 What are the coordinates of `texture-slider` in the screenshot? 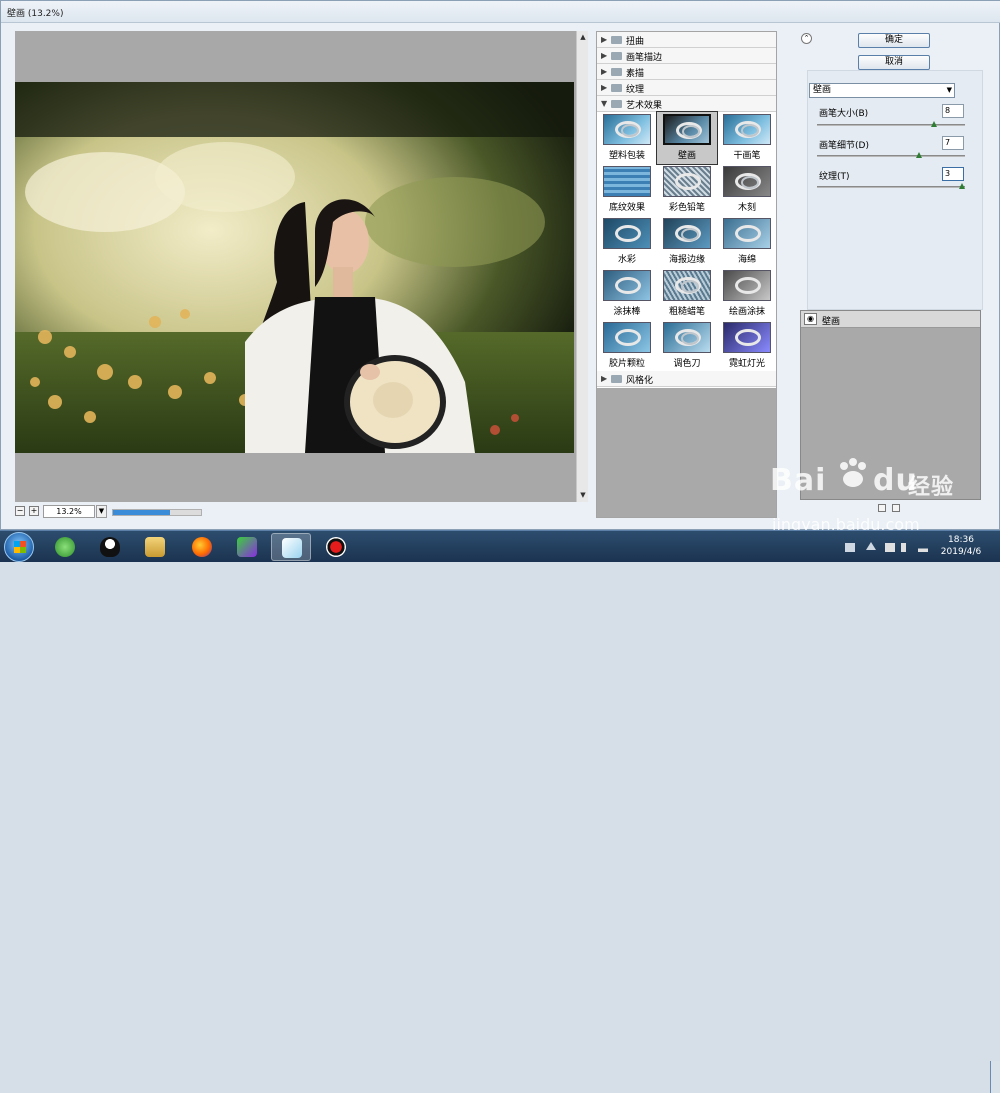 It's located at (891, 186).